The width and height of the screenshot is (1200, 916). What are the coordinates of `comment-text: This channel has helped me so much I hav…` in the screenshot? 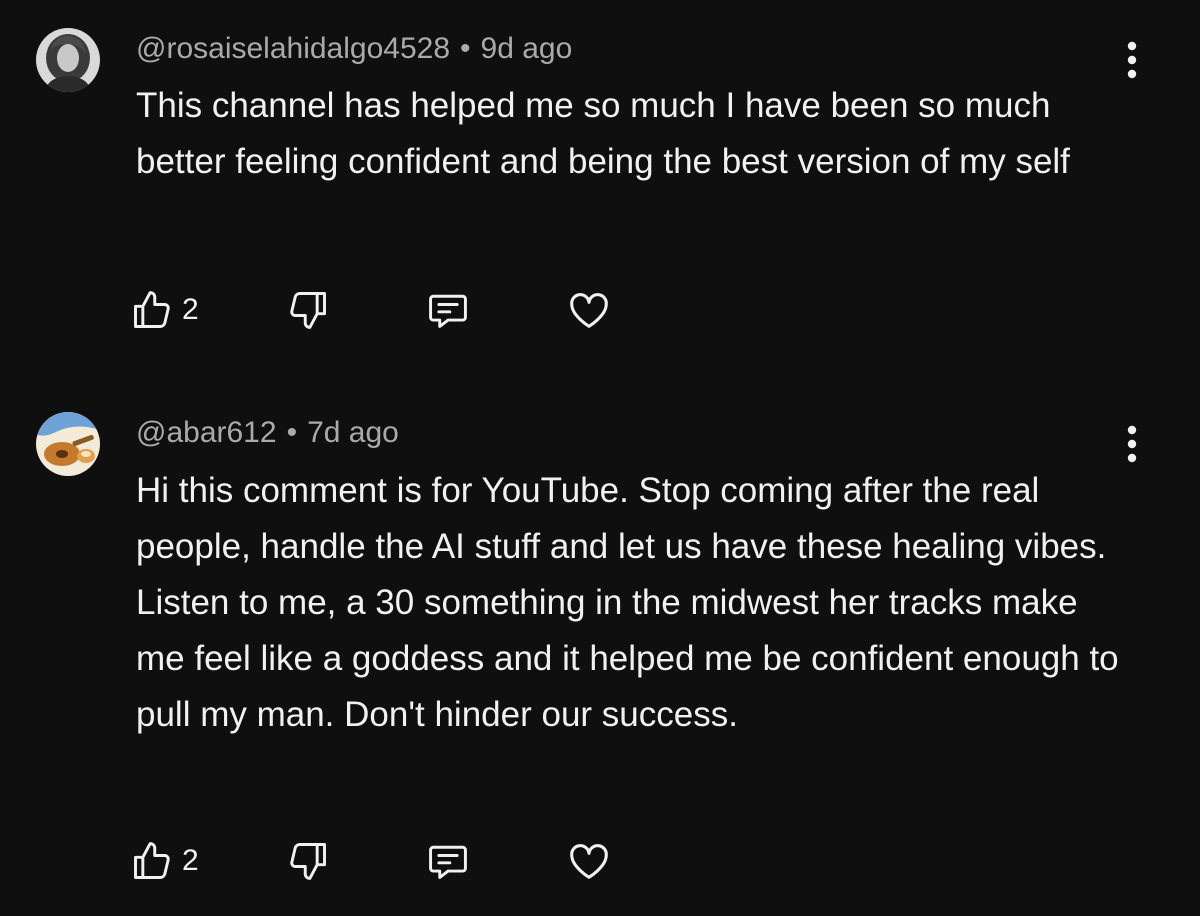 It's located at (603, 133).